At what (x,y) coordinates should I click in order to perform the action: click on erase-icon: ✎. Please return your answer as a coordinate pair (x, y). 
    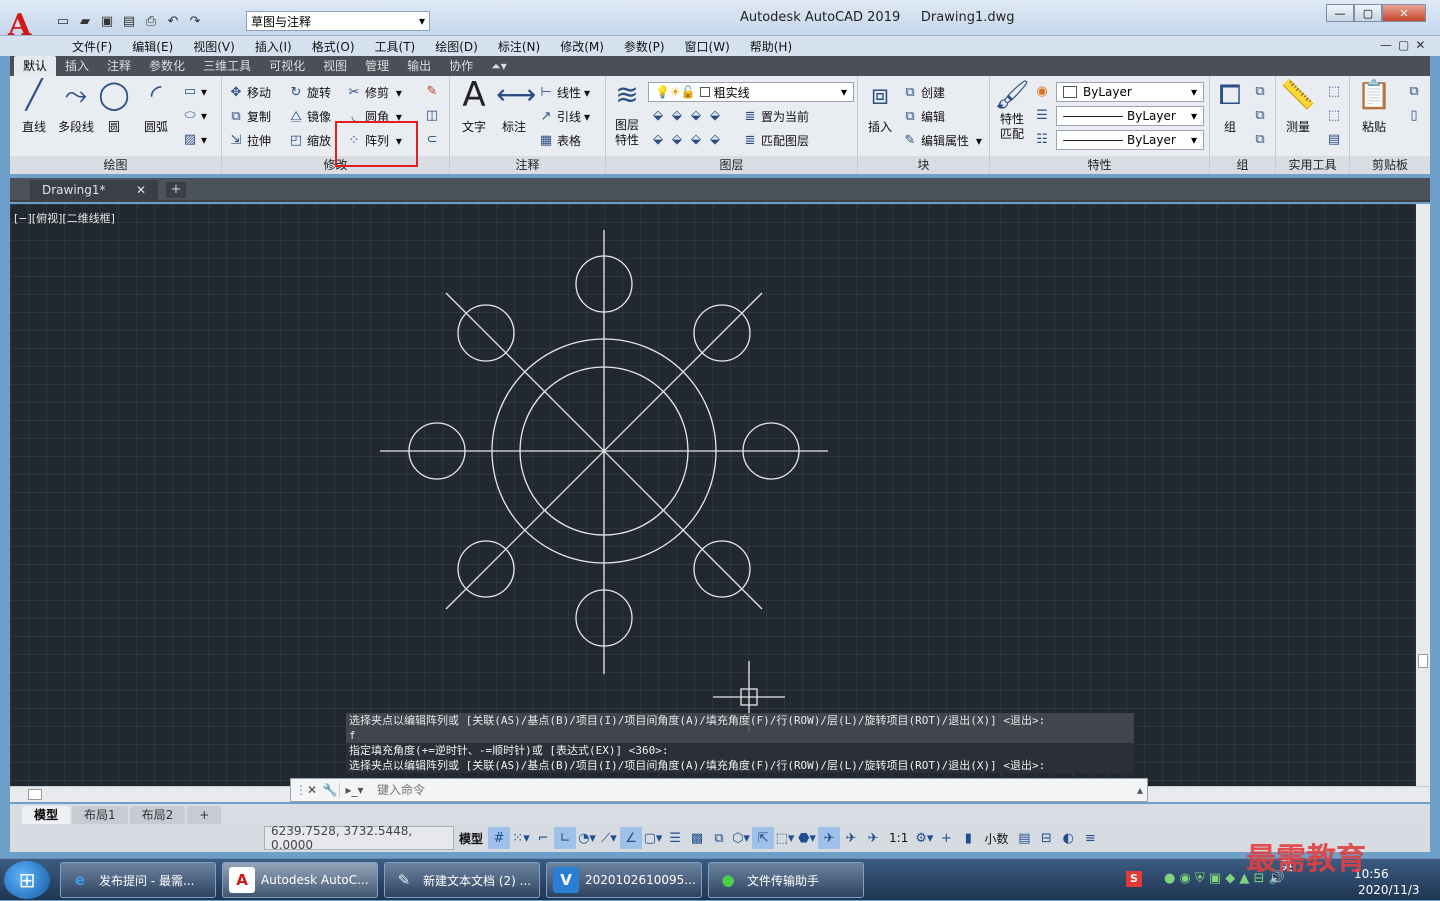
    Looking at the image, I should click on (432, 92).